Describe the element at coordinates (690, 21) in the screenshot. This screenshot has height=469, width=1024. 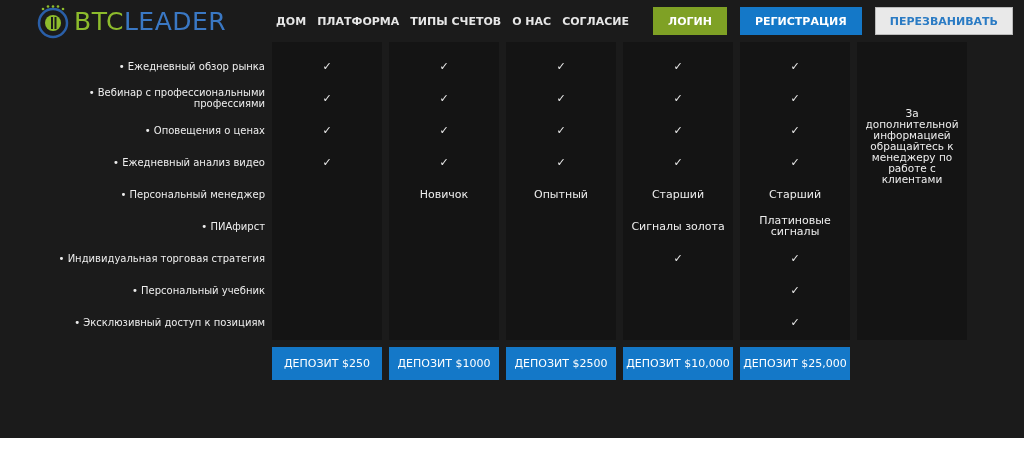
I see `header-button: ЛОГИН` at that location.